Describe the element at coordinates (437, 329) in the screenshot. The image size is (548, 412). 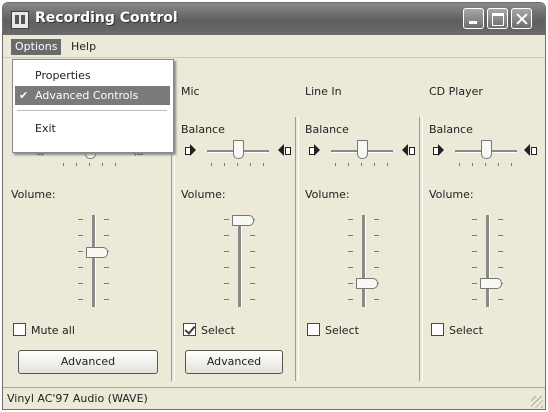
I see `cd-player-select-checkbox` at that location.